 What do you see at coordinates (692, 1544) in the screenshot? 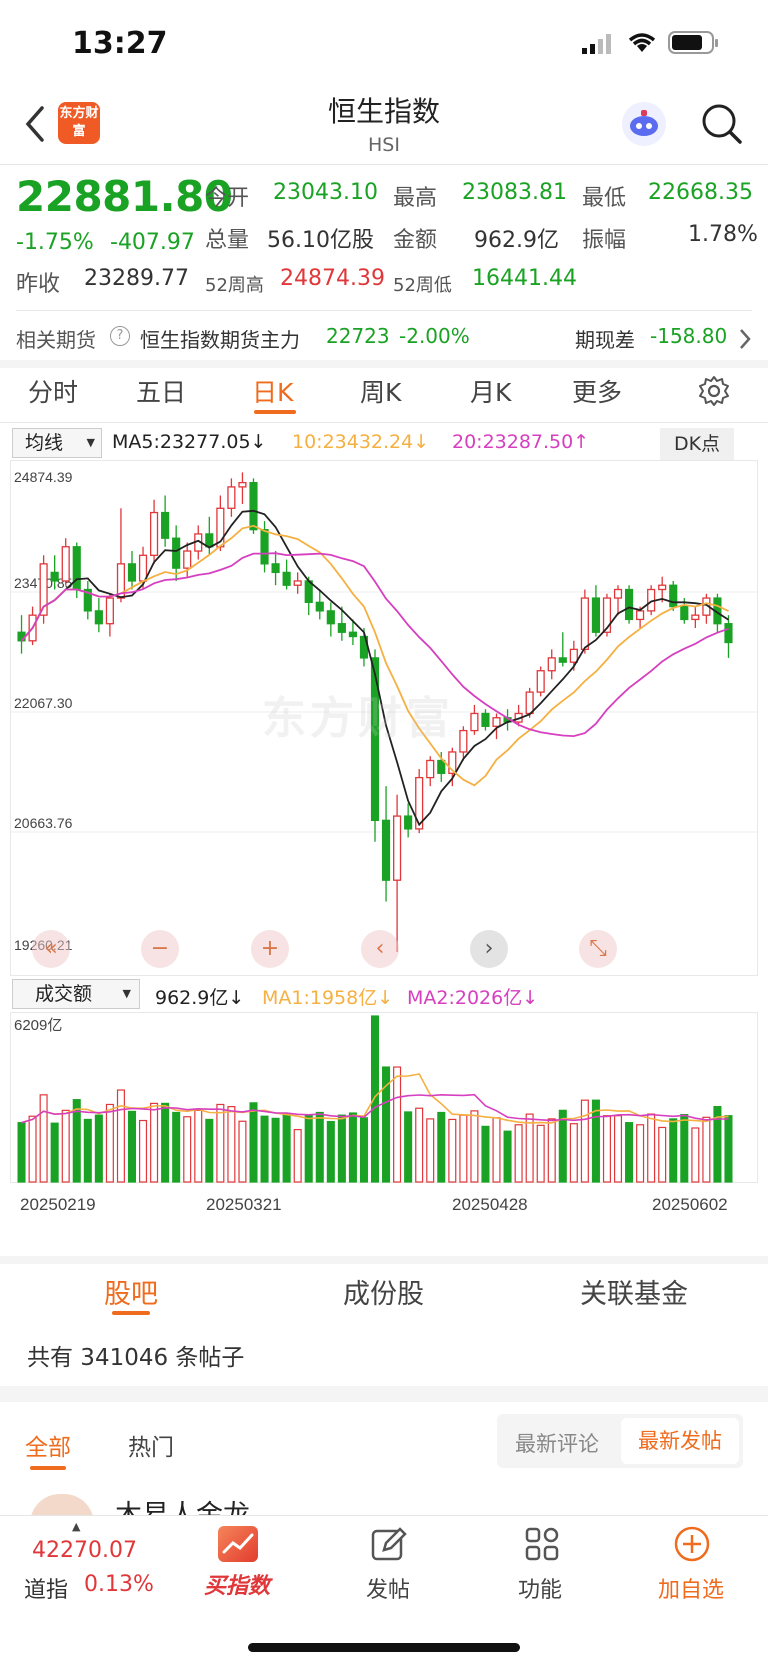
I see `add-watchlist-icon` at bounding box center [692, 1544].